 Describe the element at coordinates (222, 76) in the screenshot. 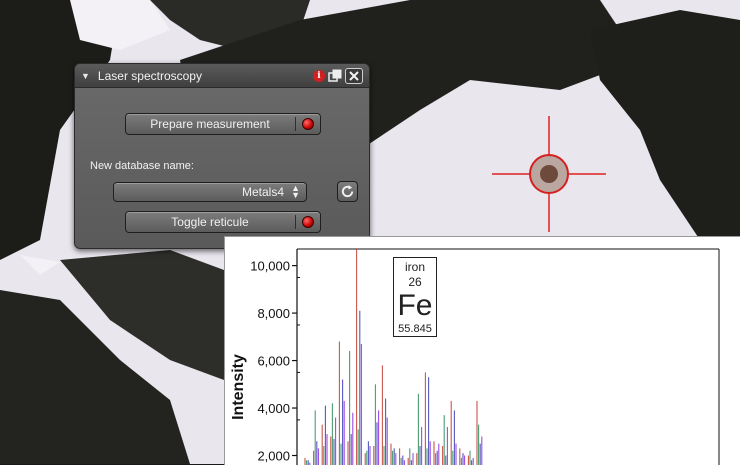

I see `panel-titlebar: ▼ Laser spectroscopy i` at that location.